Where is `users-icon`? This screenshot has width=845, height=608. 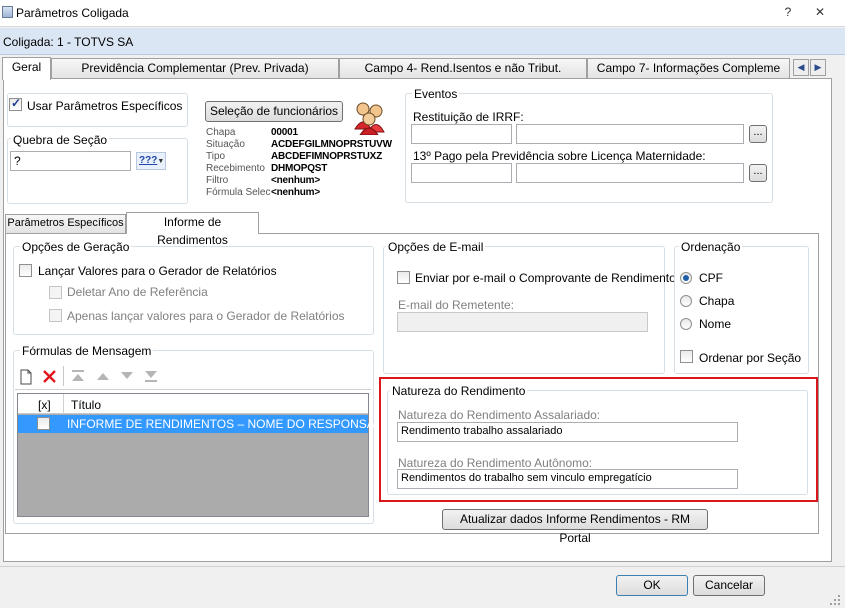 users-icon is located at coordinates (369, 118).